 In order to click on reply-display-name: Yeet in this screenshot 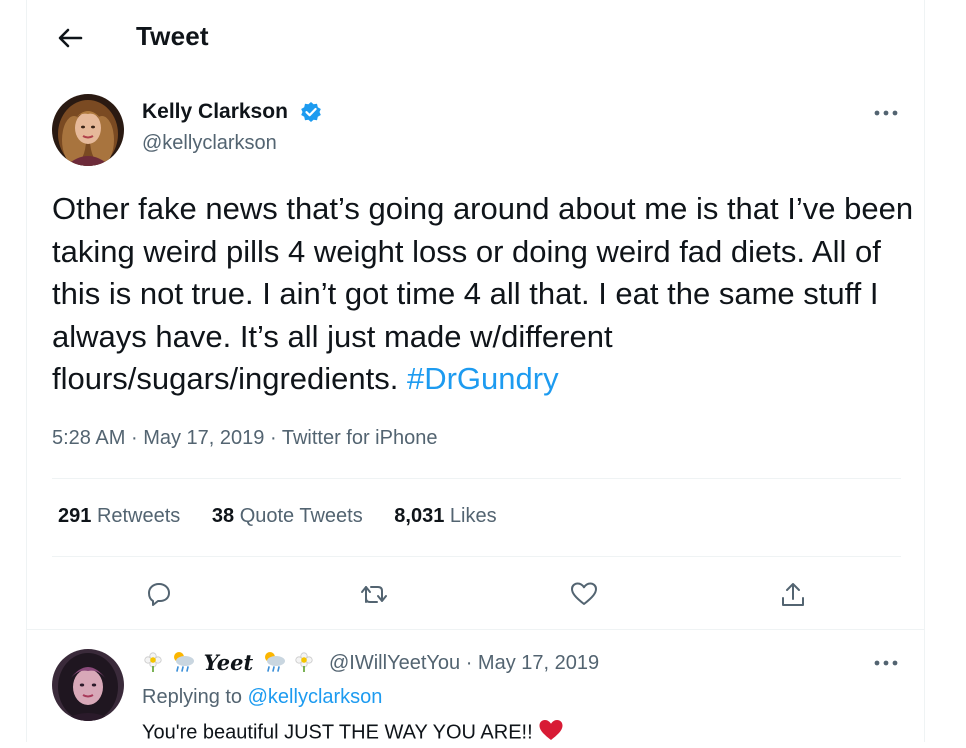, I will do `click(228, 664)`.